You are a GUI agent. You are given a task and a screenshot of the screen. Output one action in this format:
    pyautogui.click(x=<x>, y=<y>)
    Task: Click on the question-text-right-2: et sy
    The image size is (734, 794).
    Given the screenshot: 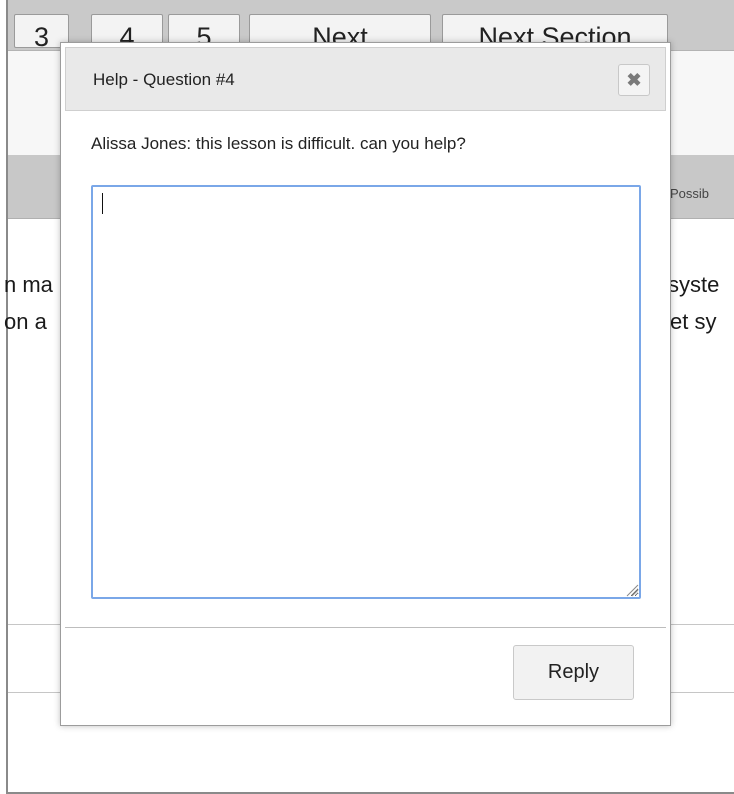 What is the action you would take?
    pyautogui.click(x=693, y=321)
    